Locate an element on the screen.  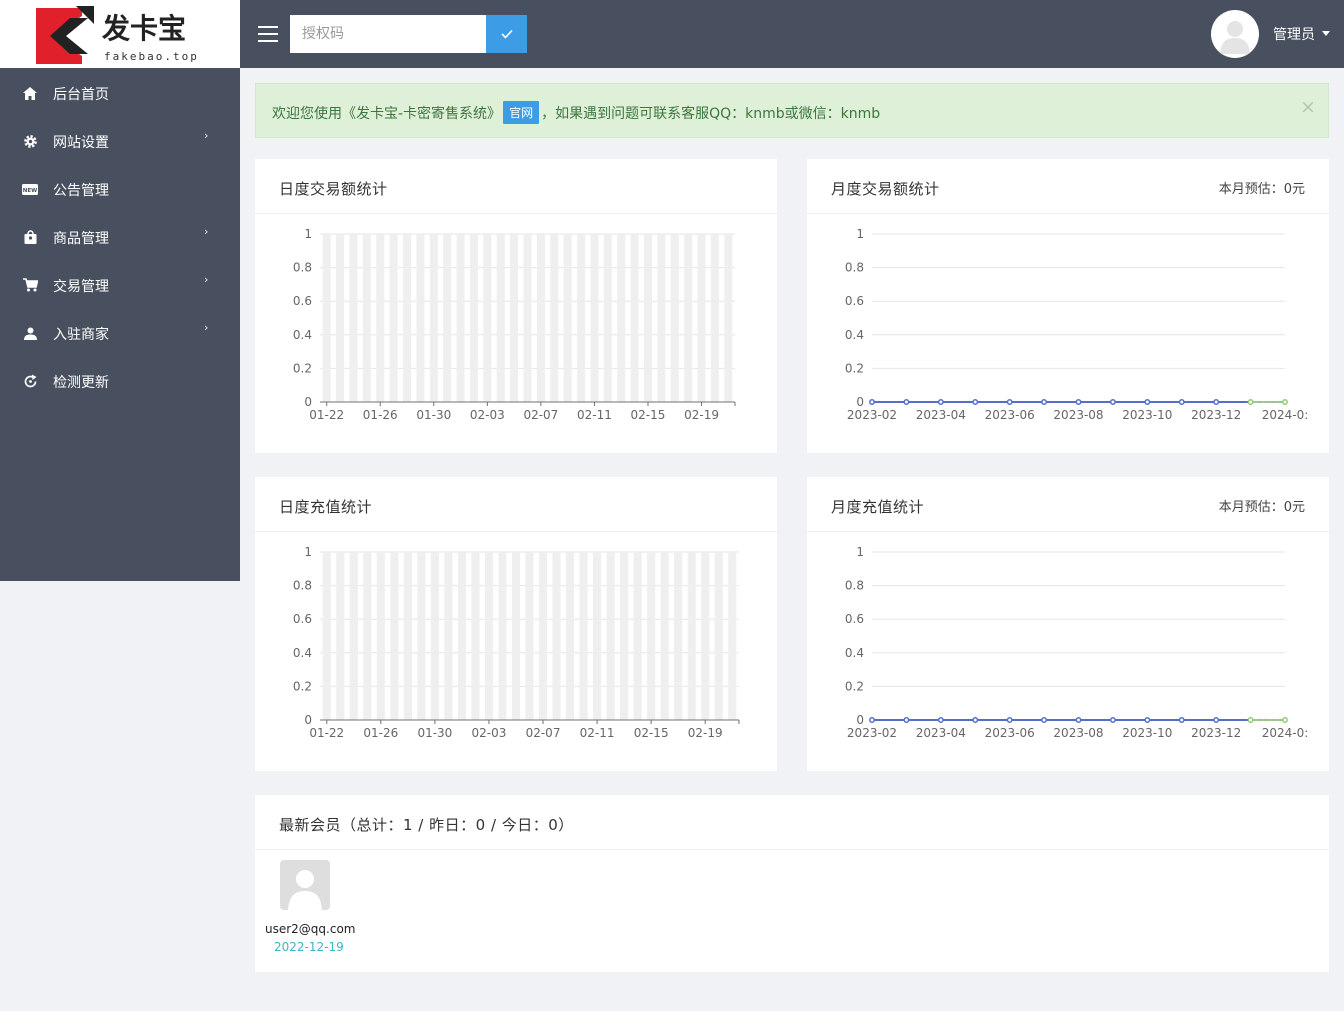
alert-text-after: ，如果遇到问题可联系客服QQ：knmb或微信：knmb is located at coordinates (711, 113).